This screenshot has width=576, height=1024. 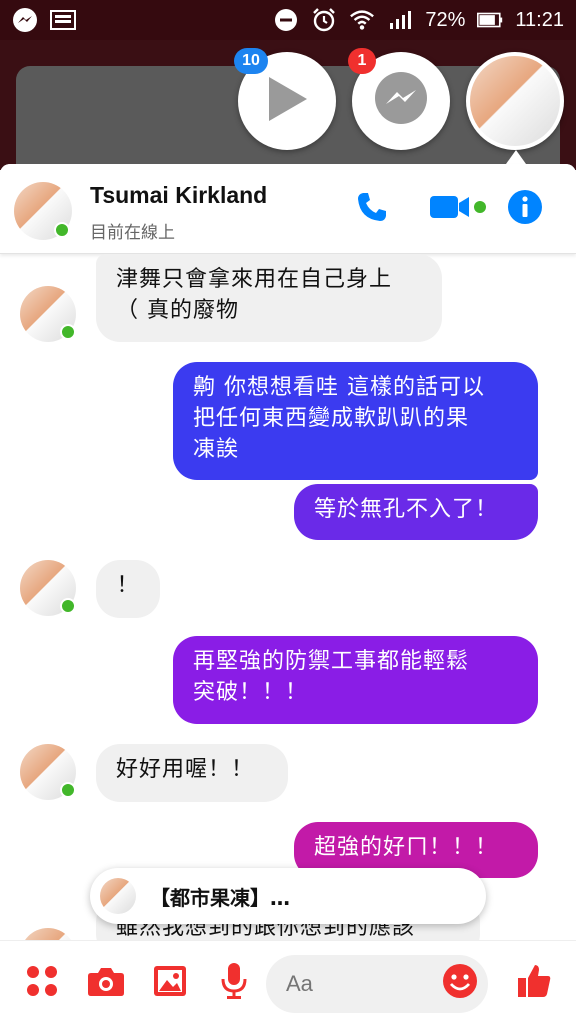 I want to click on message-bubble-outgoing: 齁 你想想看哇 這樣的話可以 把任何東西變成軟趴趴的果 凍誒, so click(x=355, y=421).